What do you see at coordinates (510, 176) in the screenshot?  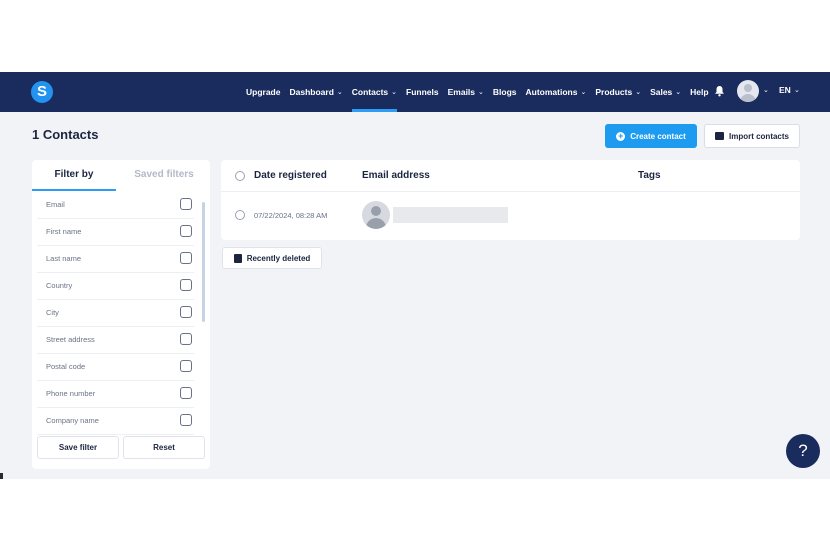 I see `table-header: Date registered Email address Tags` at bounding box center [510, 176].